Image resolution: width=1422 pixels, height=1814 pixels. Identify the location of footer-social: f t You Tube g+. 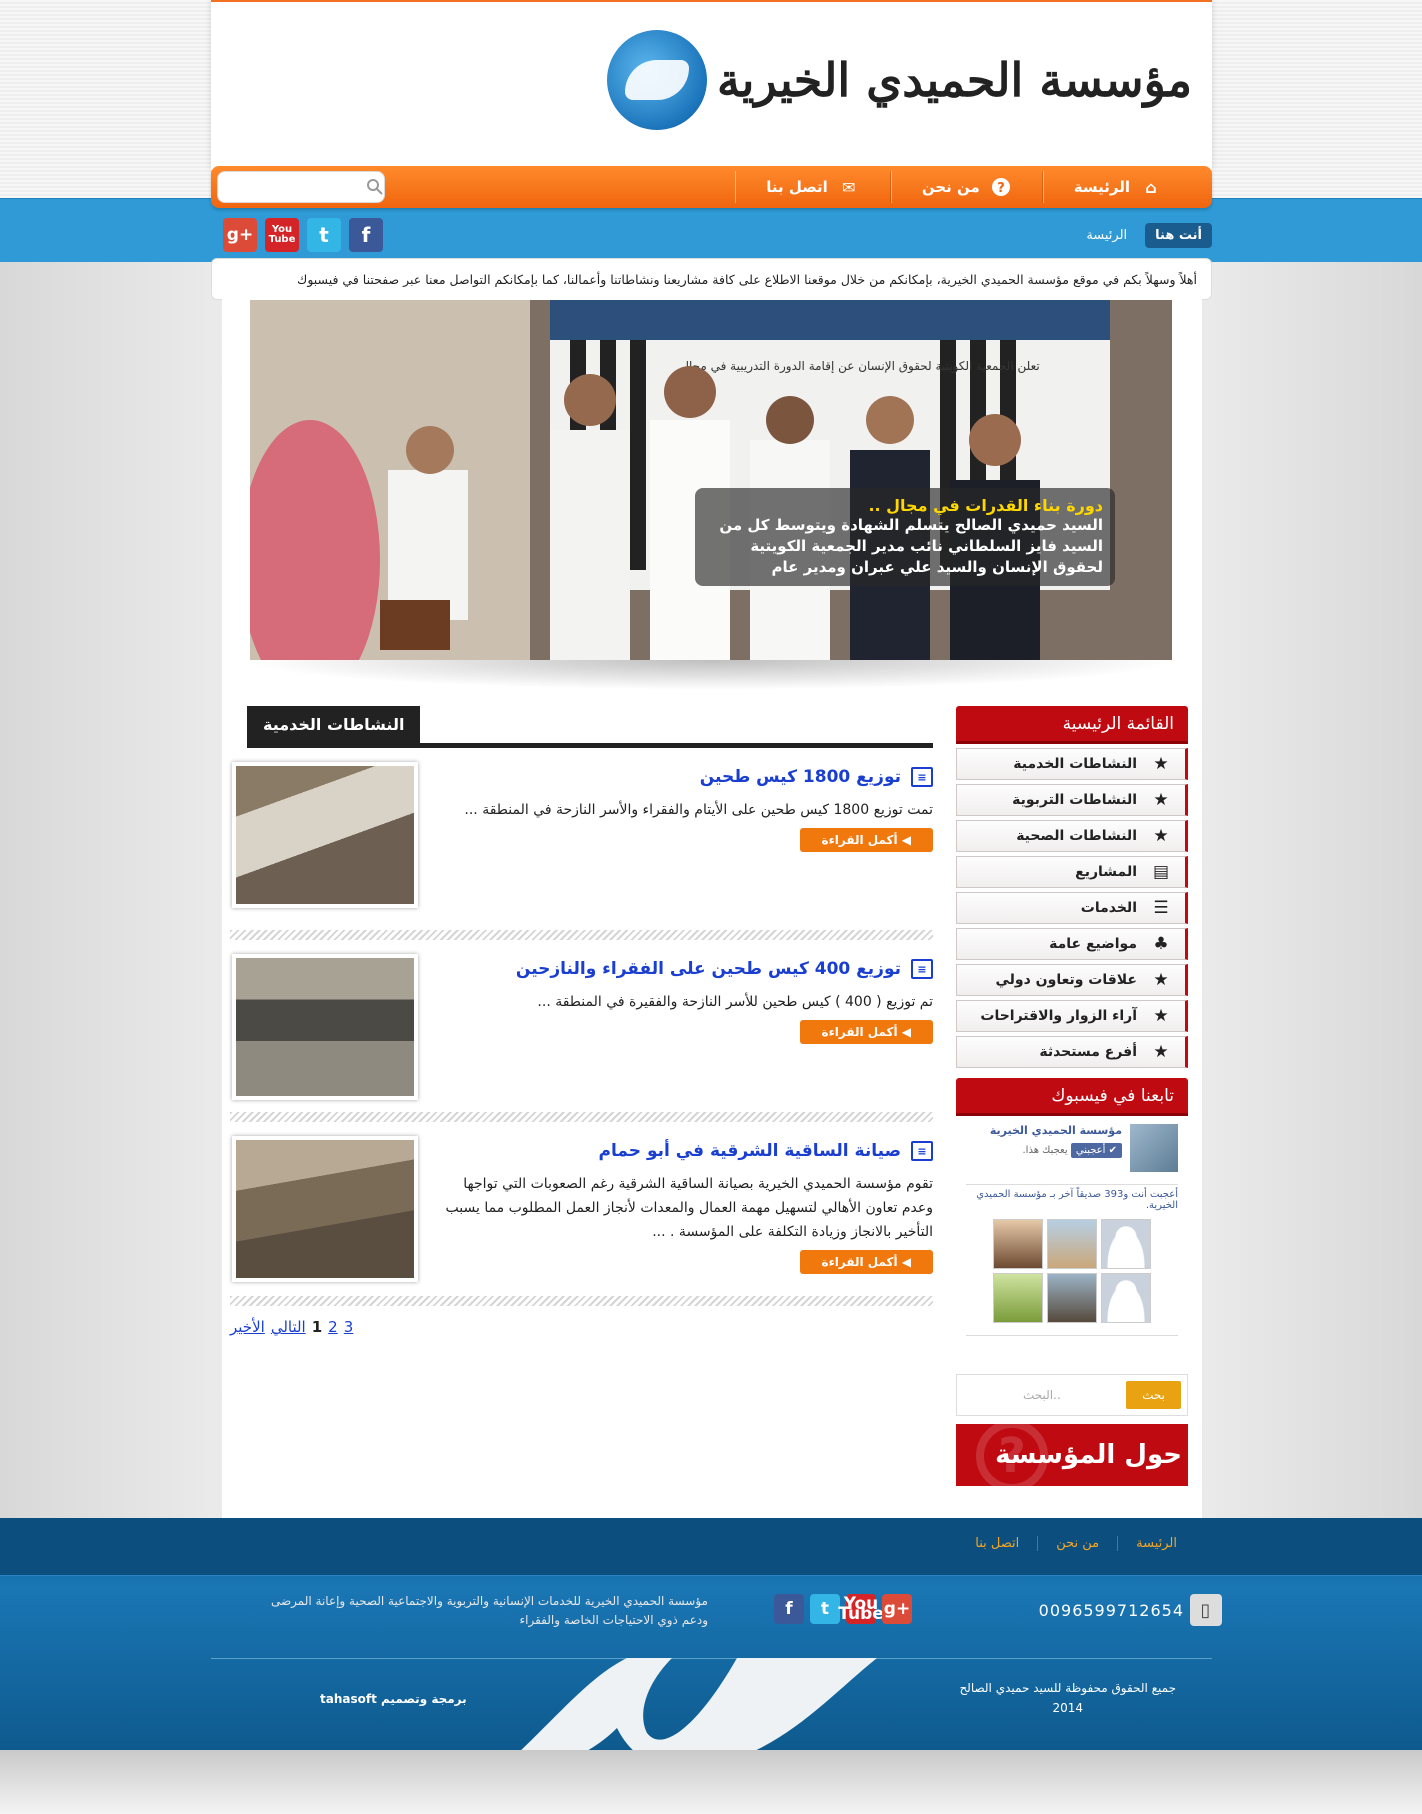
(843, 1609).